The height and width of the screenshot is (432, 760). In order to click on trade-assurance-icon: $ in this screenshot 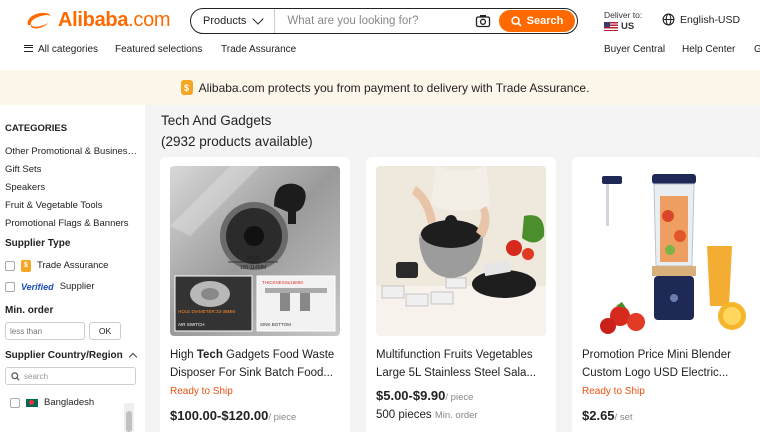, I will do `click(186, 87)`.